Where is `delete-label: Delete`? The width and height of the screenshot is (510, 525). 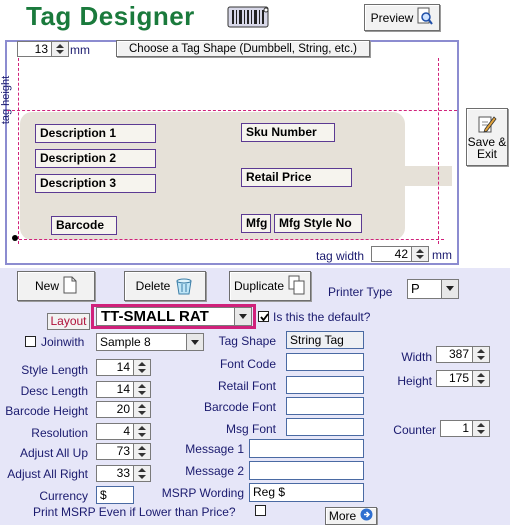 delete-label: Delete is located at coordinates (153, 286).